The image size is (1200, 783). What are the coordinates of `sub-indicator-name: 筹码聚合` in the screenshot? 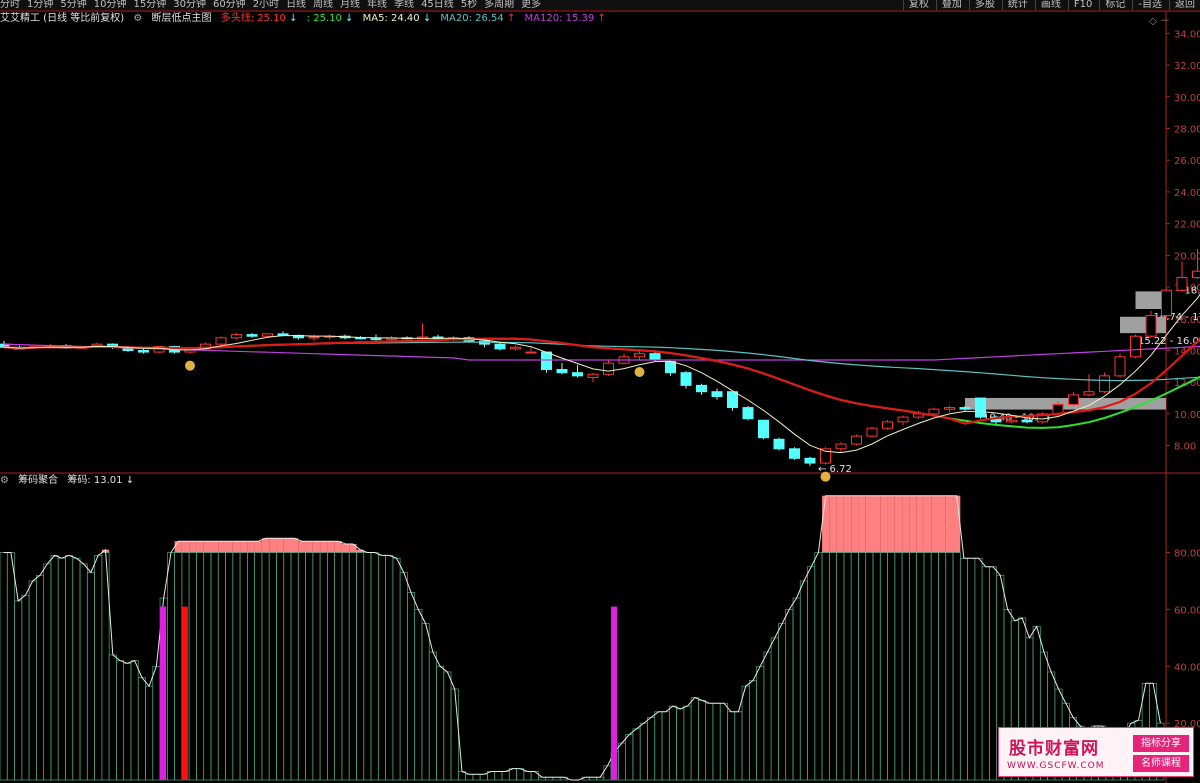 It's located at (38, 480).